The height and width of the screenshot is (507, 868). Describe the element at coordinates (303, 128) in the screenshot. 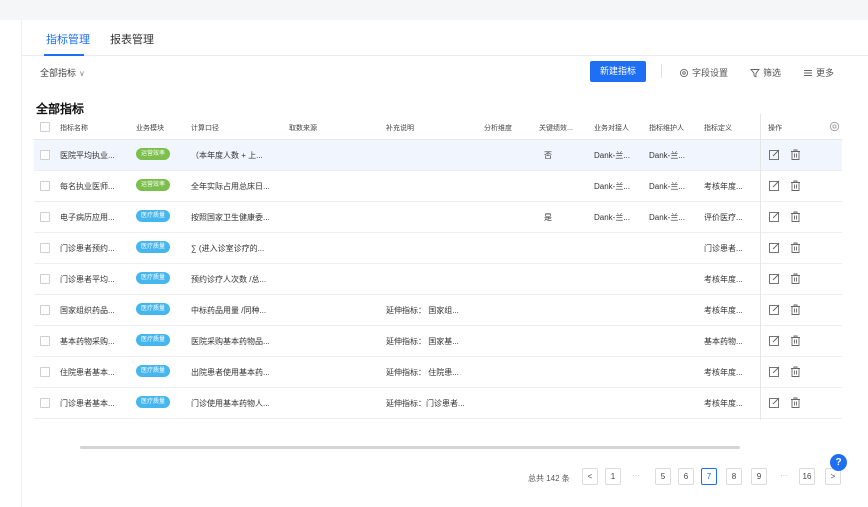

I see `col-header-source: 取数来源` at that location.